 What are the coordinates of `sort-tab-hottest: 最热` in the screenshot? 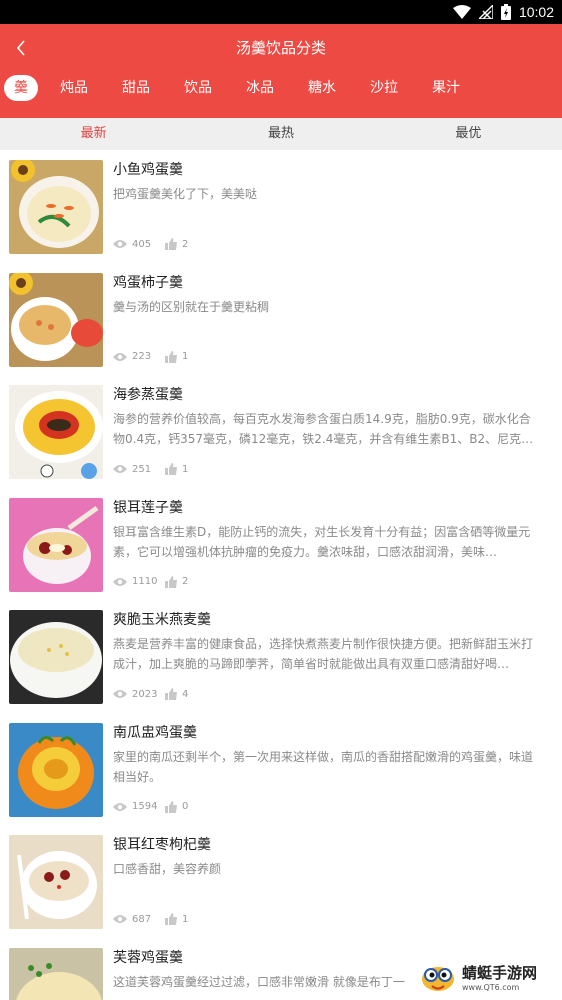 It's located at (280, 134).